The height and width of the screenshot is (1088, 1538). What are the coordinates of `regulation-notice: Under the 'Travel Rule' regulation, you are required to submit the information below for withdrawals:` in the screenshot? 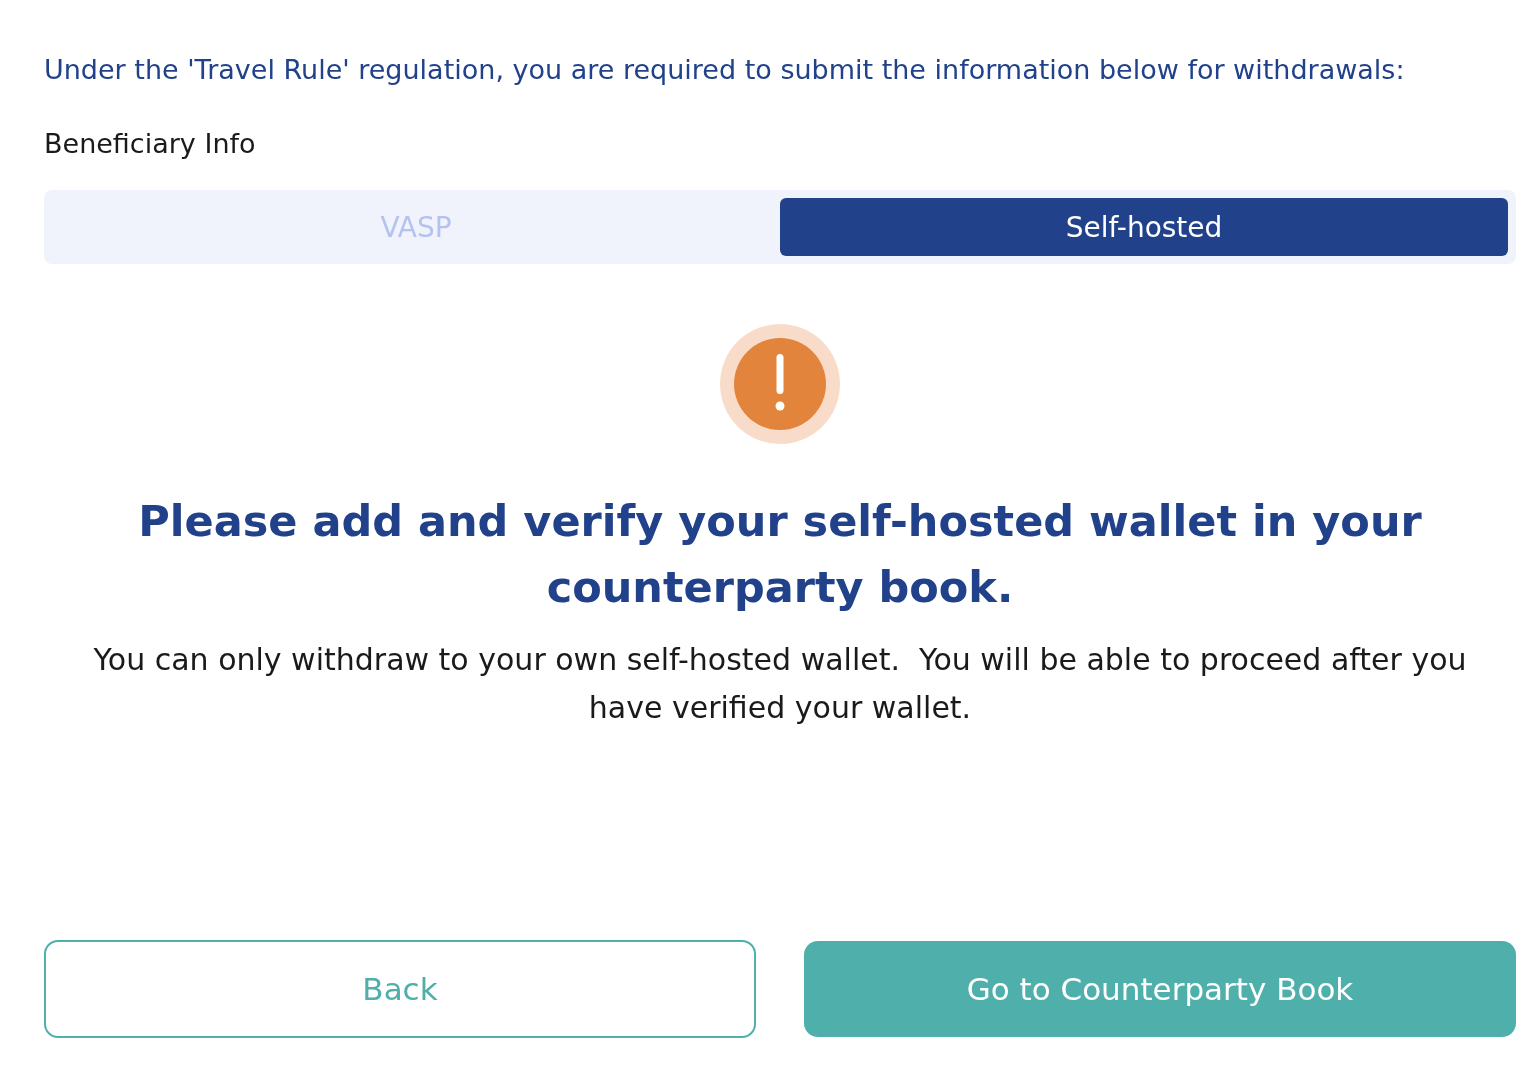 It's located at (724, 70).